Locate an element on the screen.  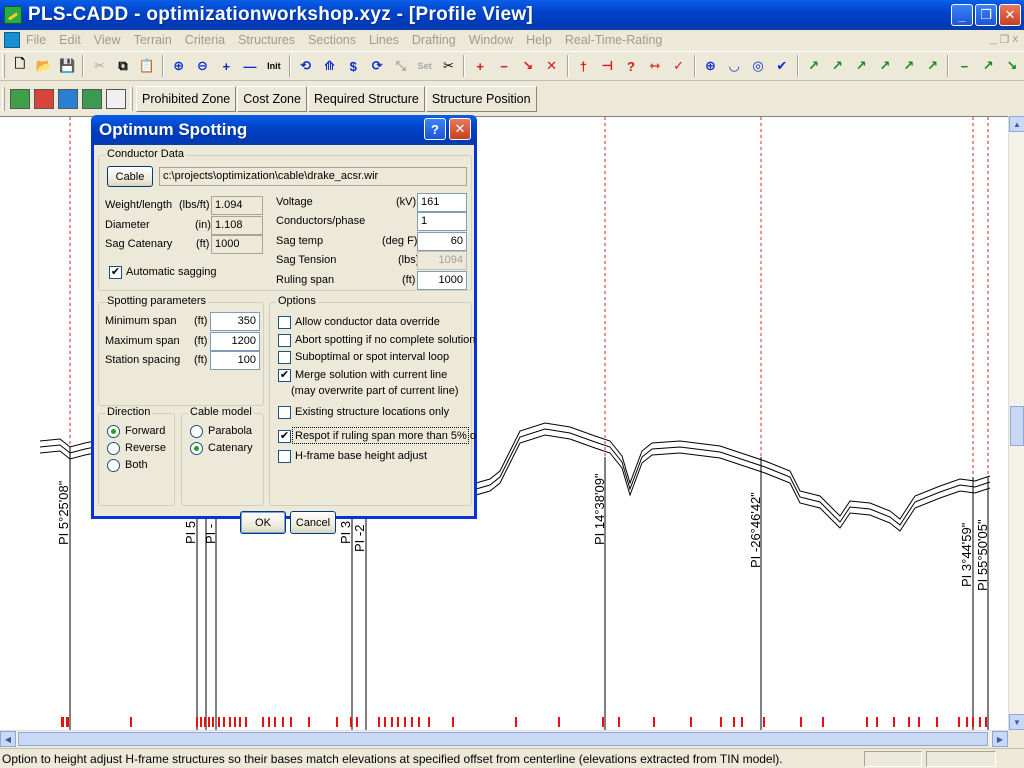
hframe-adjust-checkbox is located at coordinates (284, 456).